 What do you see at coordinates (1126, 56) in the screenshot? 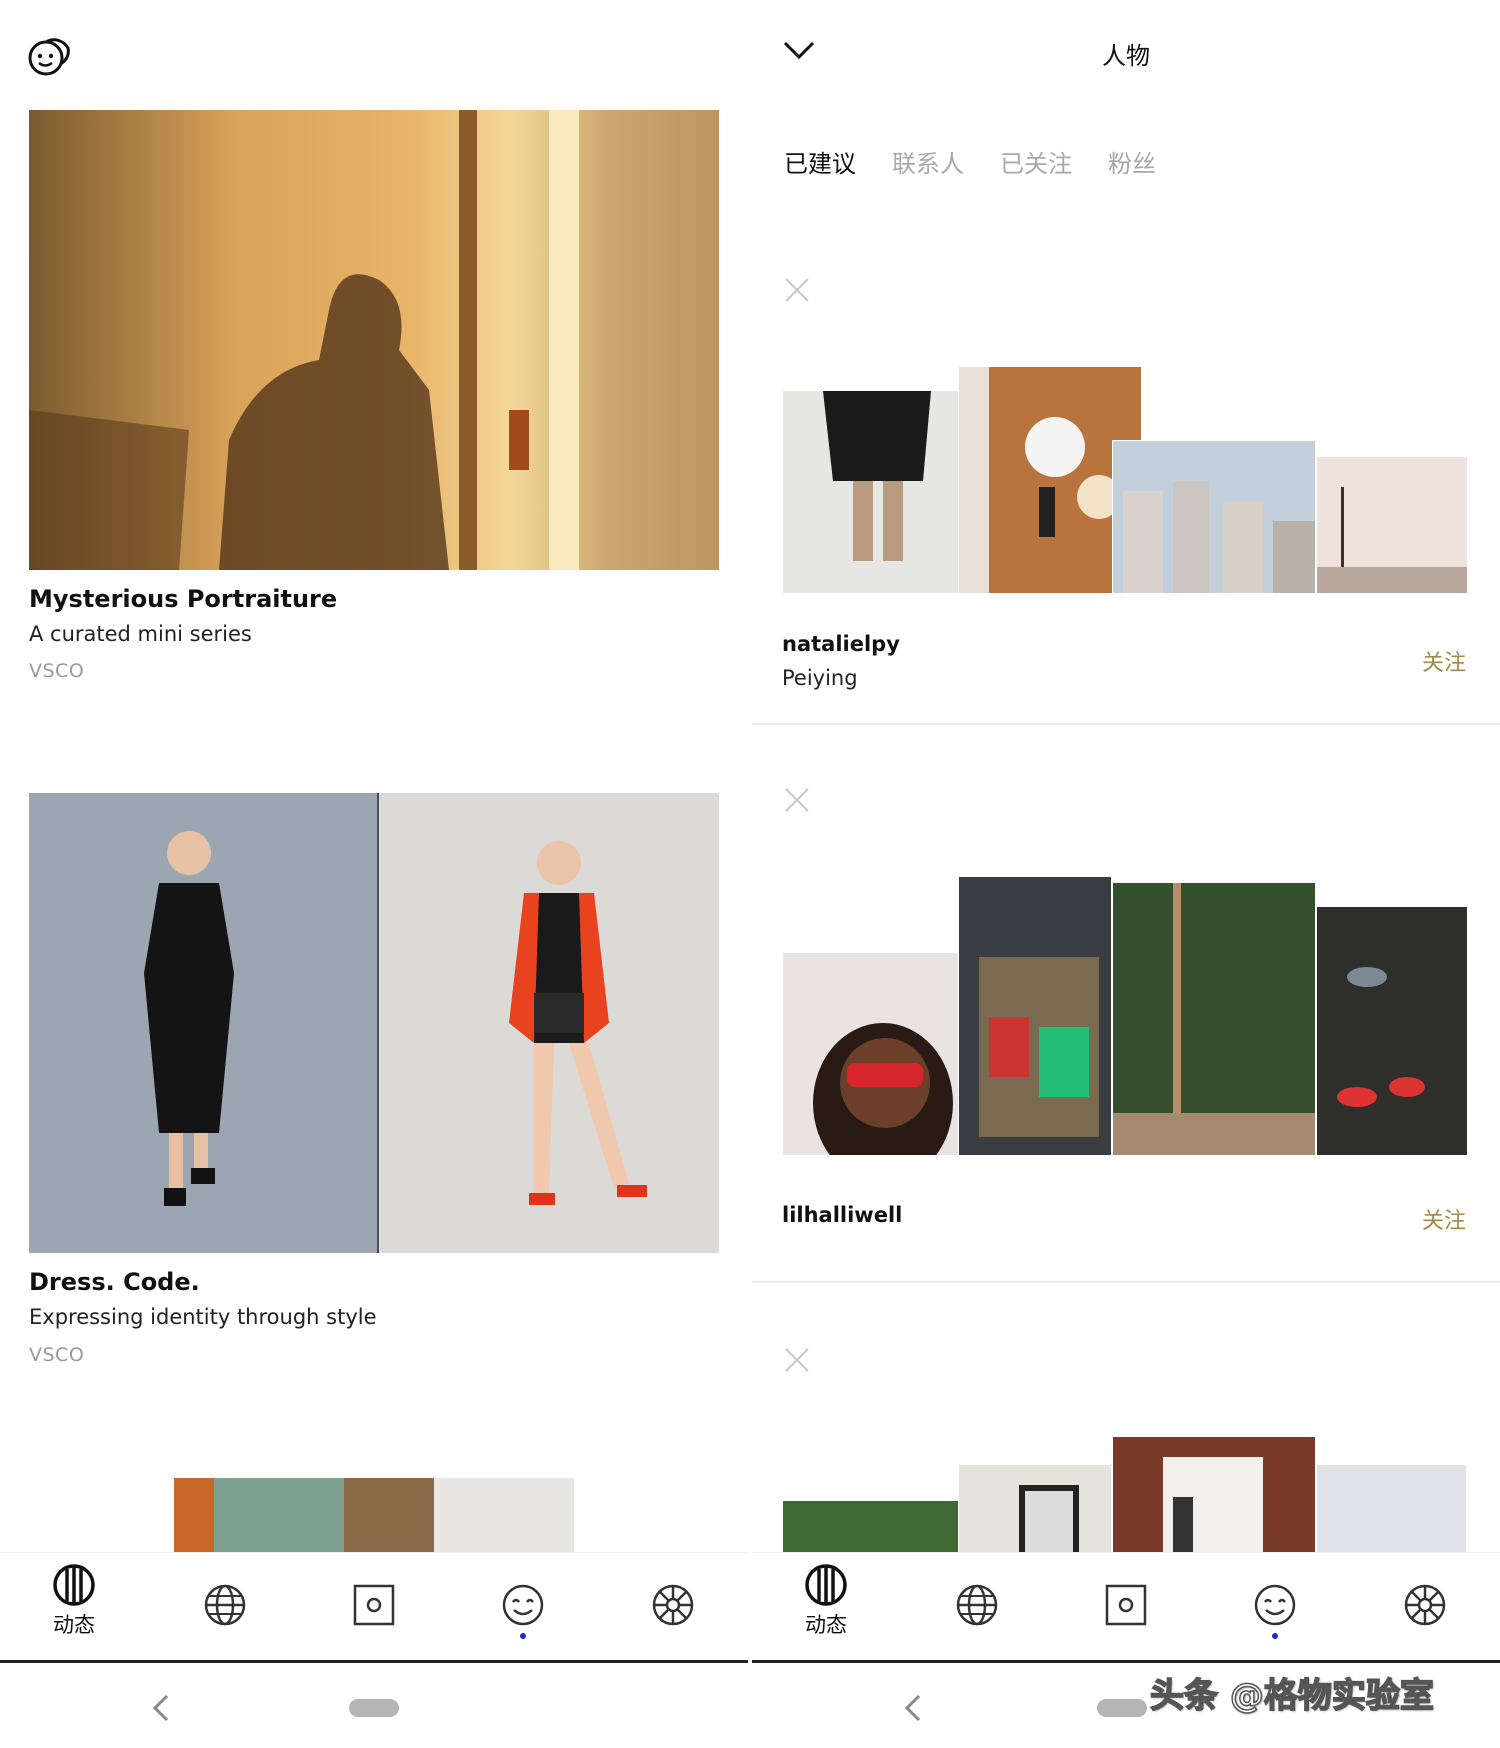
I see `page-title: 人物` at bounding box center [1126, 56].